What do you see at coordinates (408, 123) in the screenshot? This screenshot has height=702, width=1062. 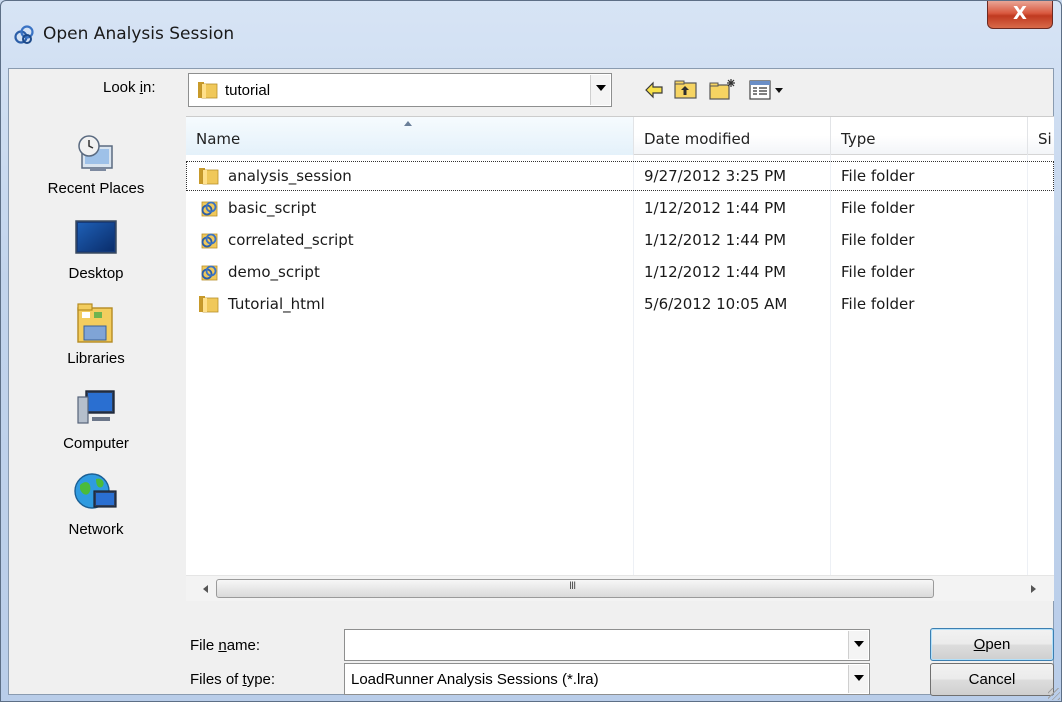 I see `sort-ascending-icon` at bounding box center [408, 123].